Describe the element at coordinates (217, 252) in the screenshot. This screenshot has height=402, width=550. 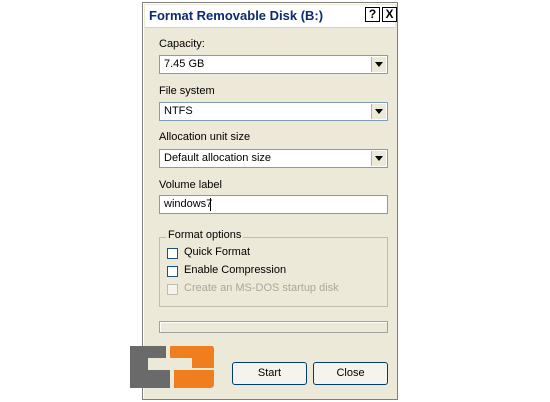
I see `quick-format-label: Quick Format` at that location.